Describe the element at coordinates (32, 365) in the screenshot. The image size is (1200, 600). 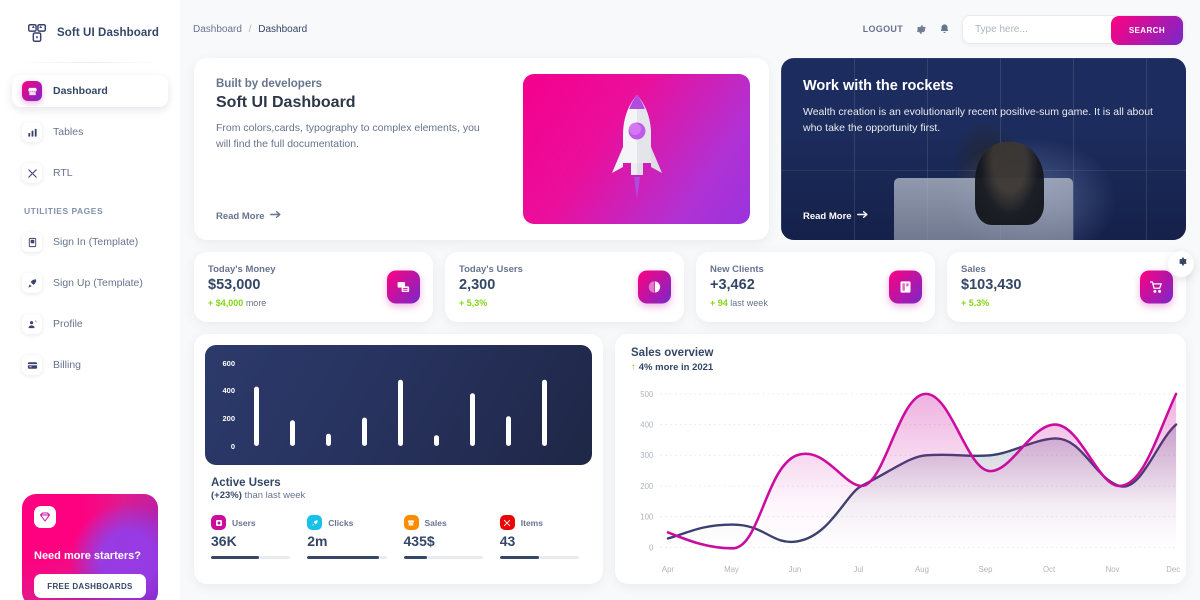
I see `credit-card-icon` at that location.